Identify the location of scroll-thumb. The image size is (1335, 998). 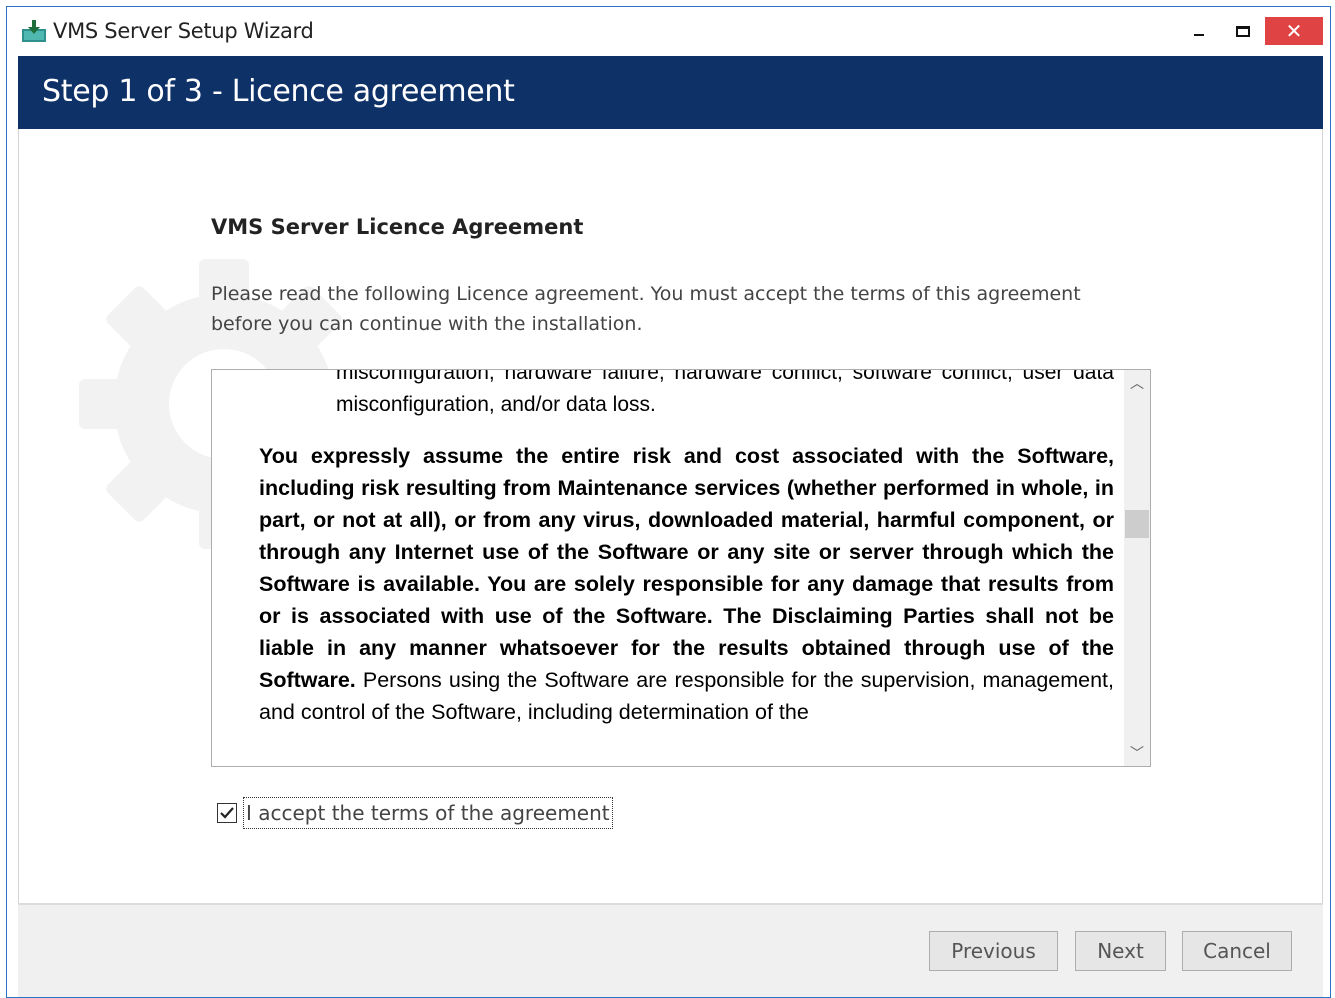
(1137, 524).